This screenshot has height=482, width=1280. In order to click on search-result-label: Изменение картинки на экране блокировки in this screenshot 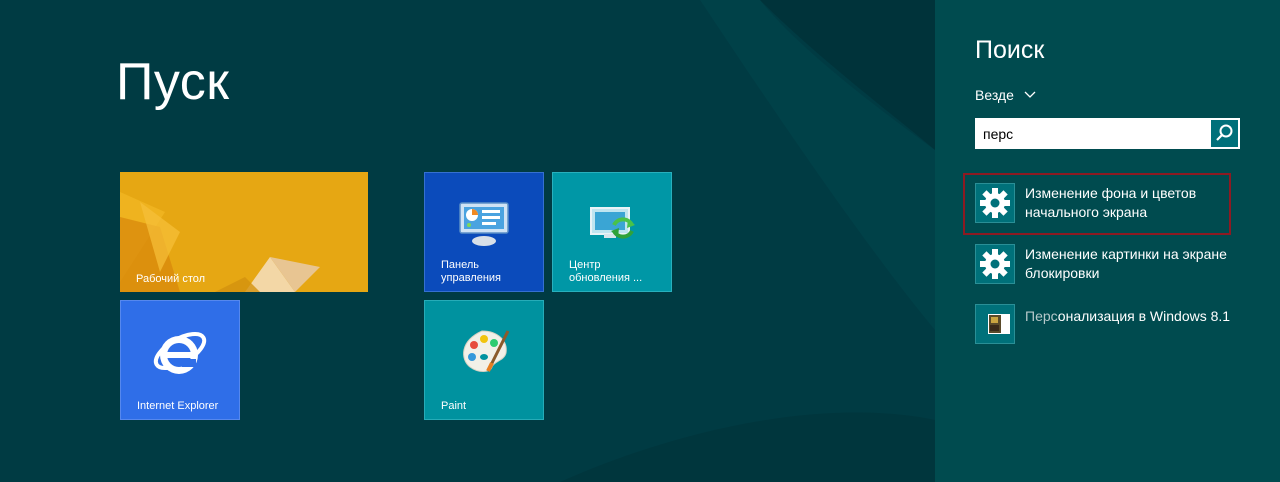, I will do `click(1126, 263)`.